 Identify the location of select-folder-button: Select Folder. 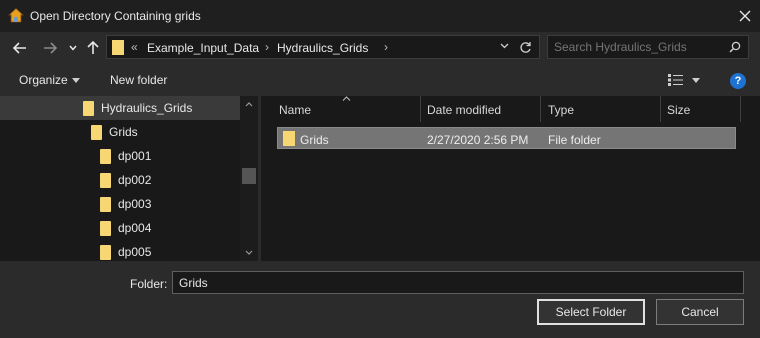
(591, 312).